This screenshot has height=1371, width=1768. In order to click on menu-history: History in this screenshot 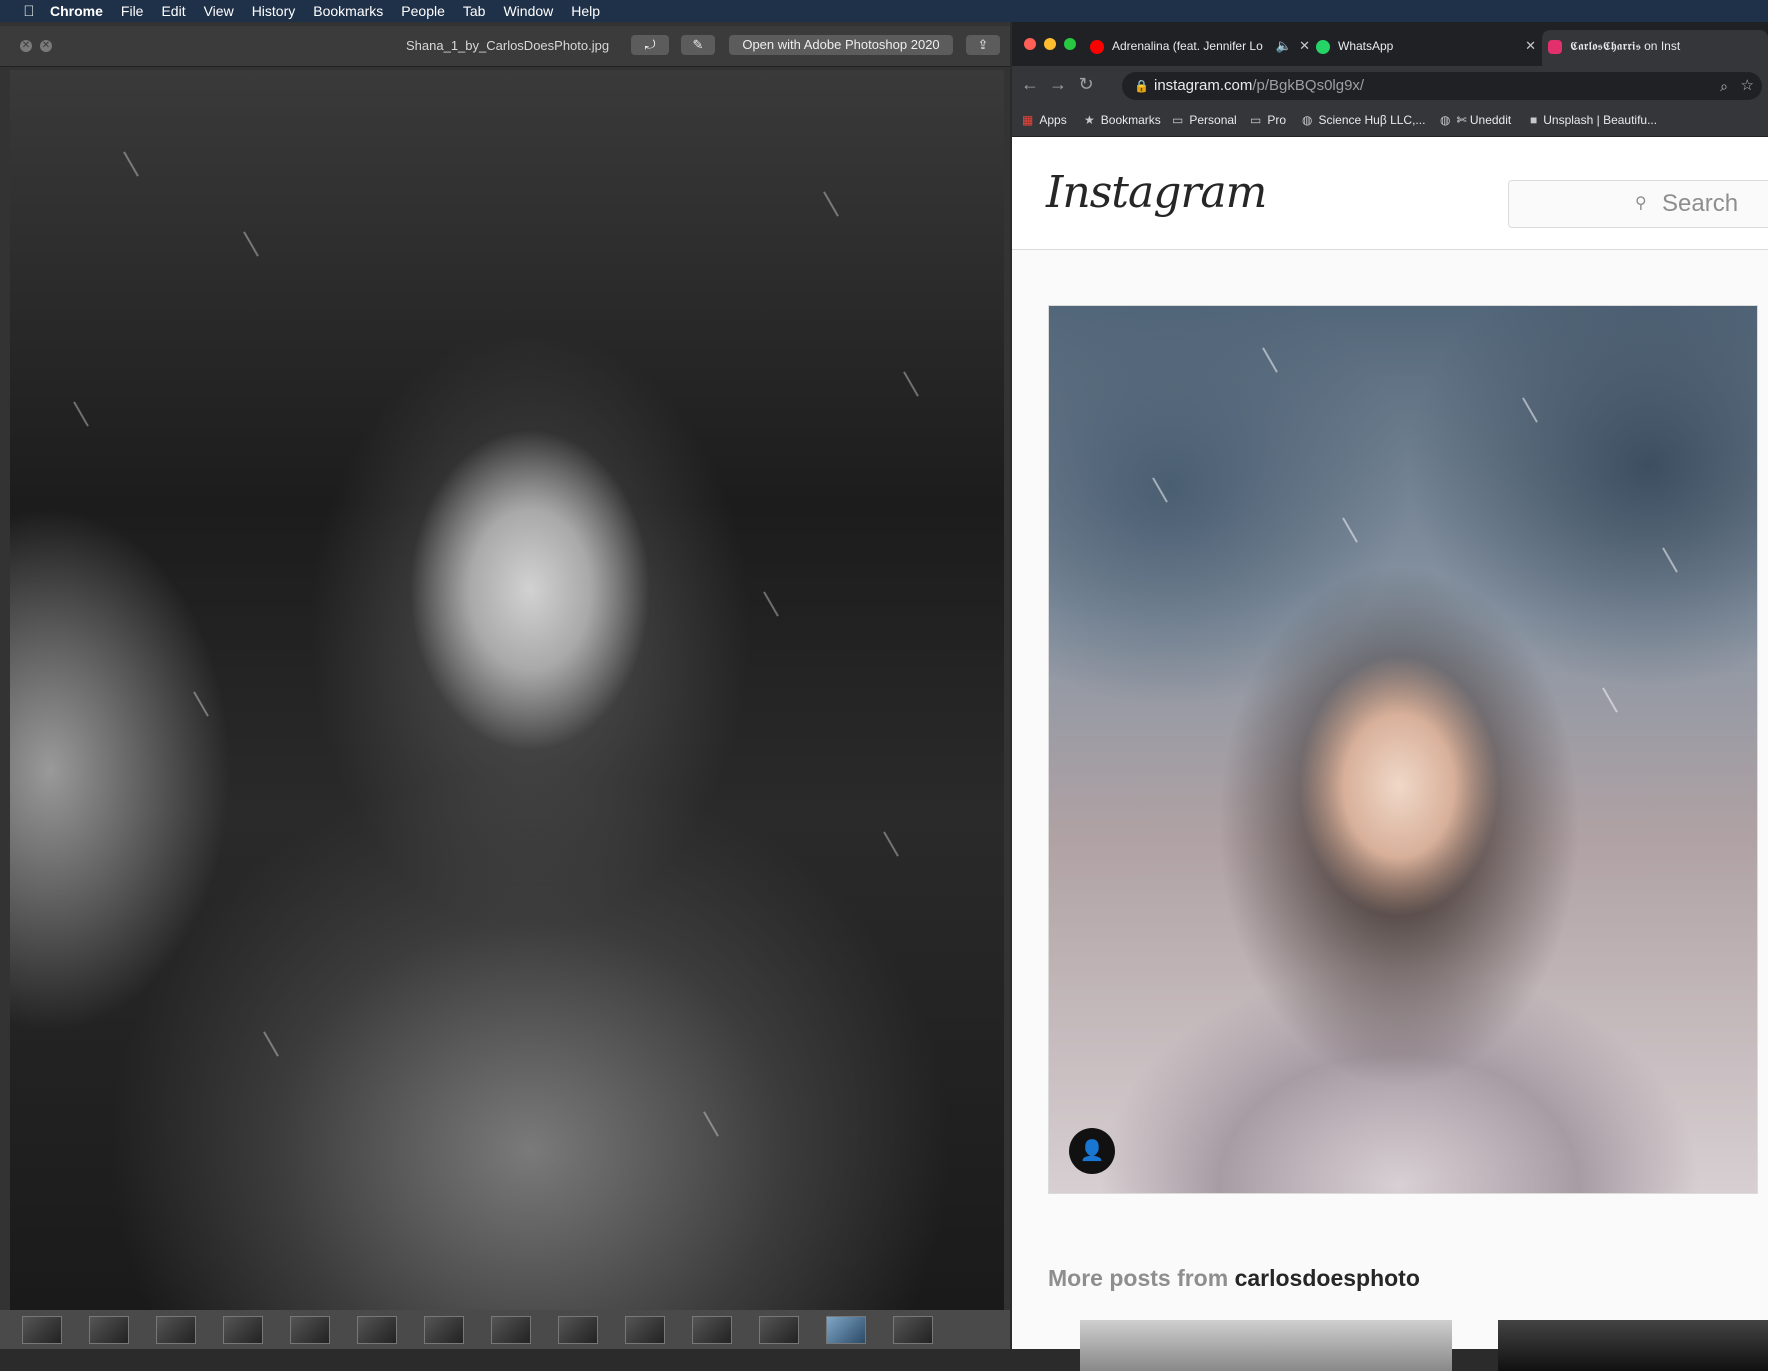, I will do `click(274, 11)`.